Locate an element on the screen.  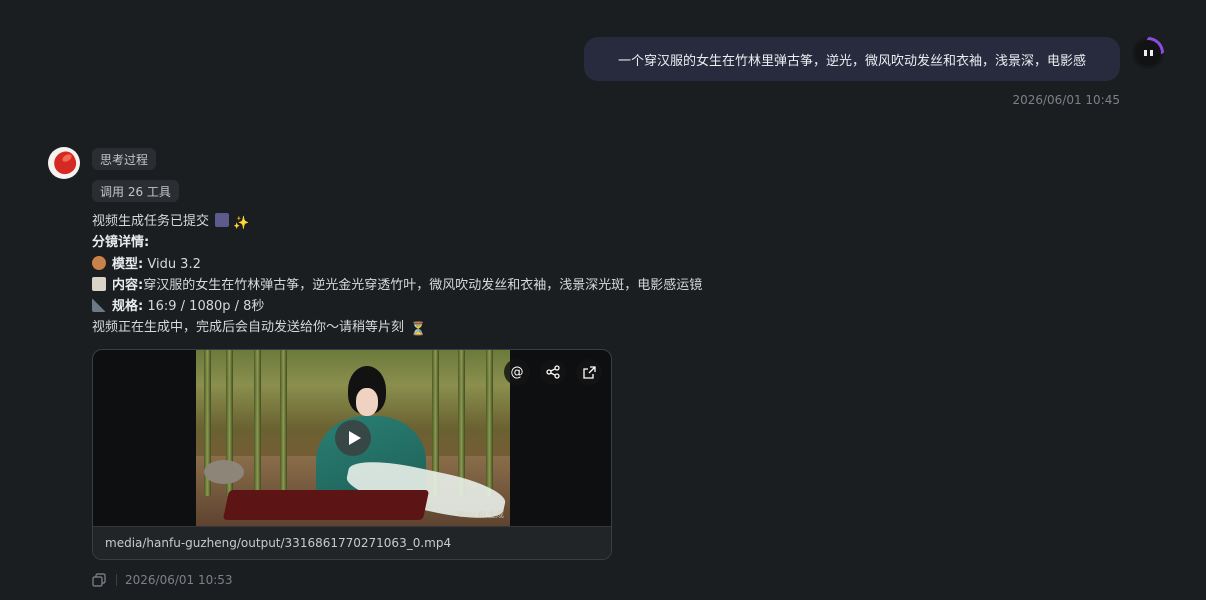
status-text: 视频正在生成中，完成后会自动发送给你～请稍等片刻 is located at coordinates (248, 328).